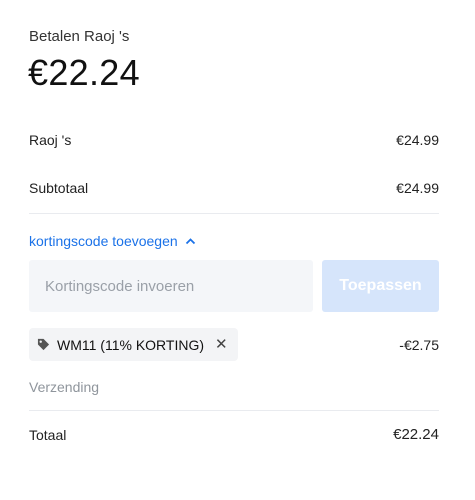 The height and width of the screenshot is (500, 475). I want to click on shipping-label: Verzending, so click(64, 387).